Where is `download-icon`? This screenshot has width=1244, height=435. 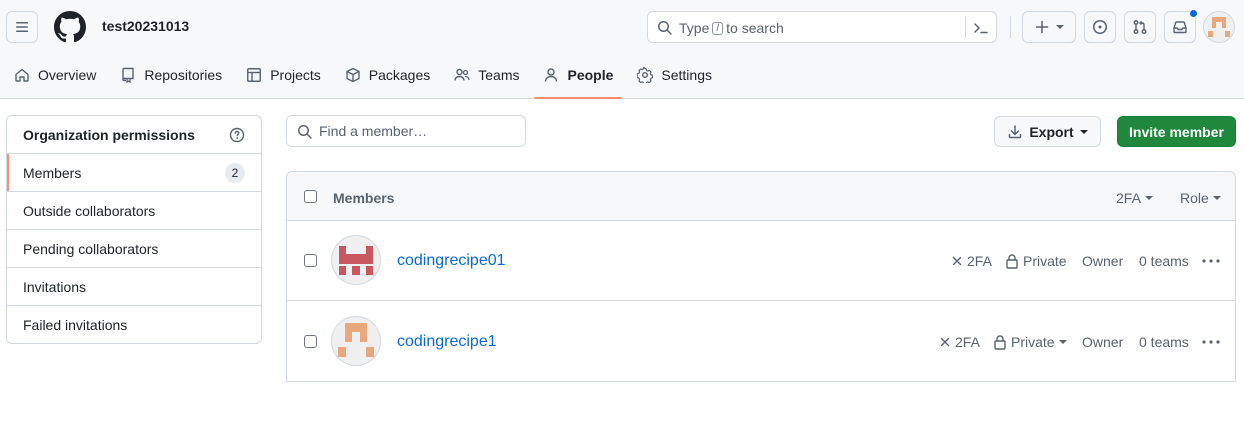 download-icon is located at coordinates (1015, 131).